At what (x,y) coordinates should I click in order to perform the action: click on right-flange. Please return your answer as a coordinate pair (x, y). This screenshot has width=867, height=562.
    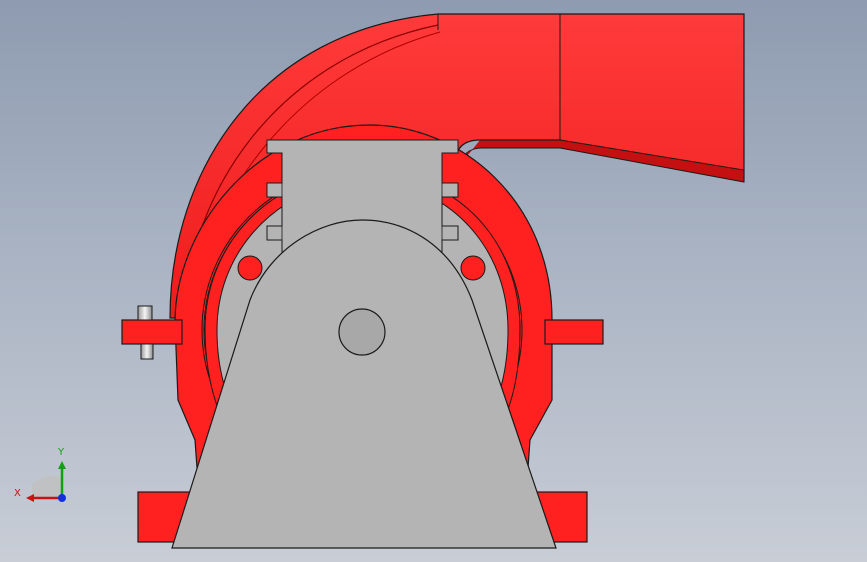
    Looking at the image, I should click on (574, 332).